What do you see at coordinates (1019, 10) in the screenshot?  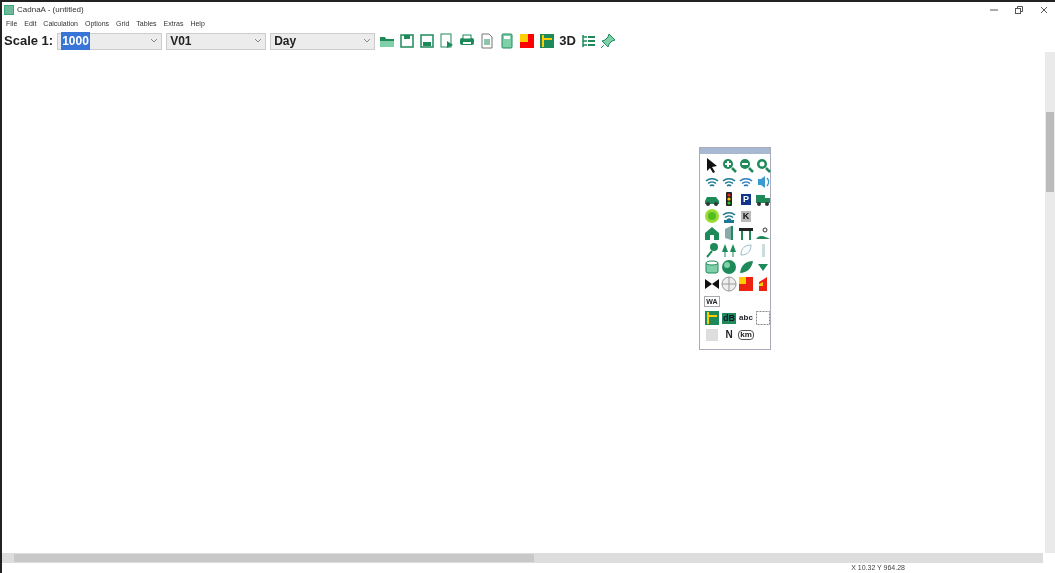 I see `restore-icon` at bounding box center [1019, 10].